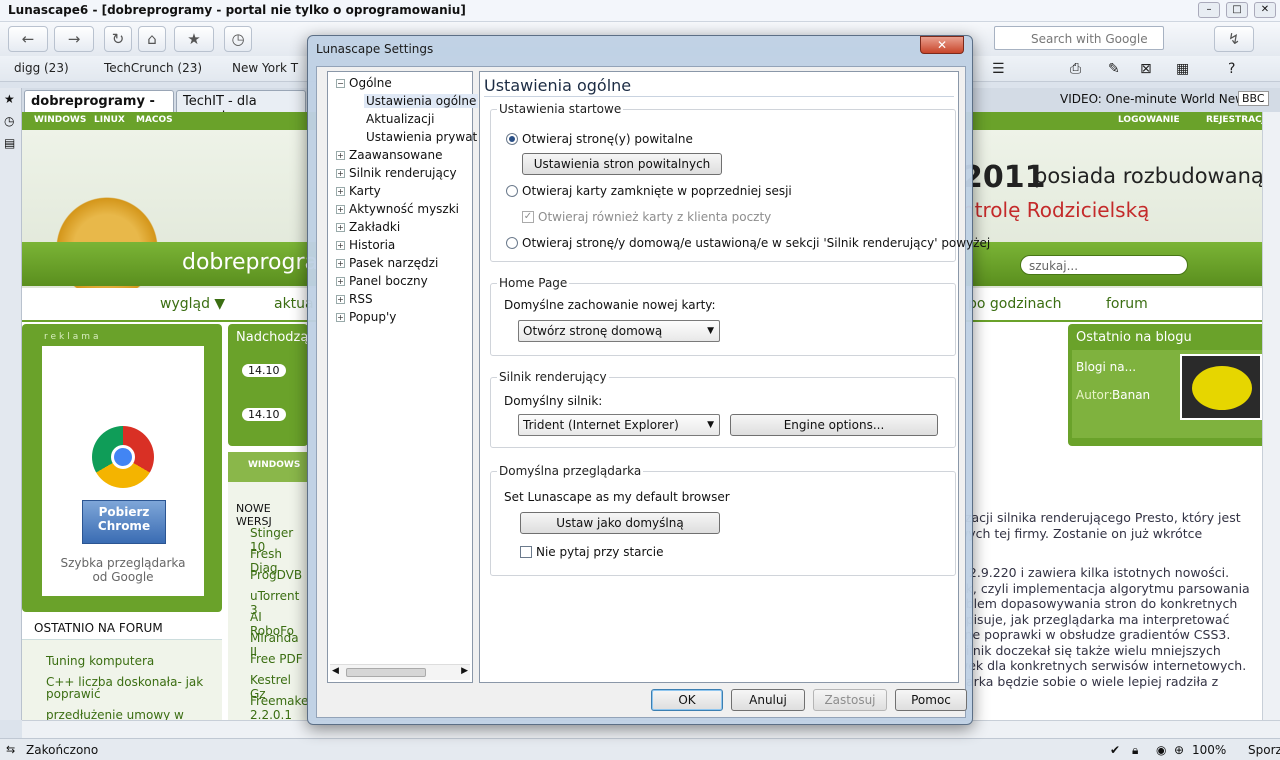 Image resolution: width=1280 pixels, height=760 pixels. What do you see at coordinates (364, 83) in the screenshot?
I see `tree-item-general: − Ogólne` at bounding box center [364, 83].